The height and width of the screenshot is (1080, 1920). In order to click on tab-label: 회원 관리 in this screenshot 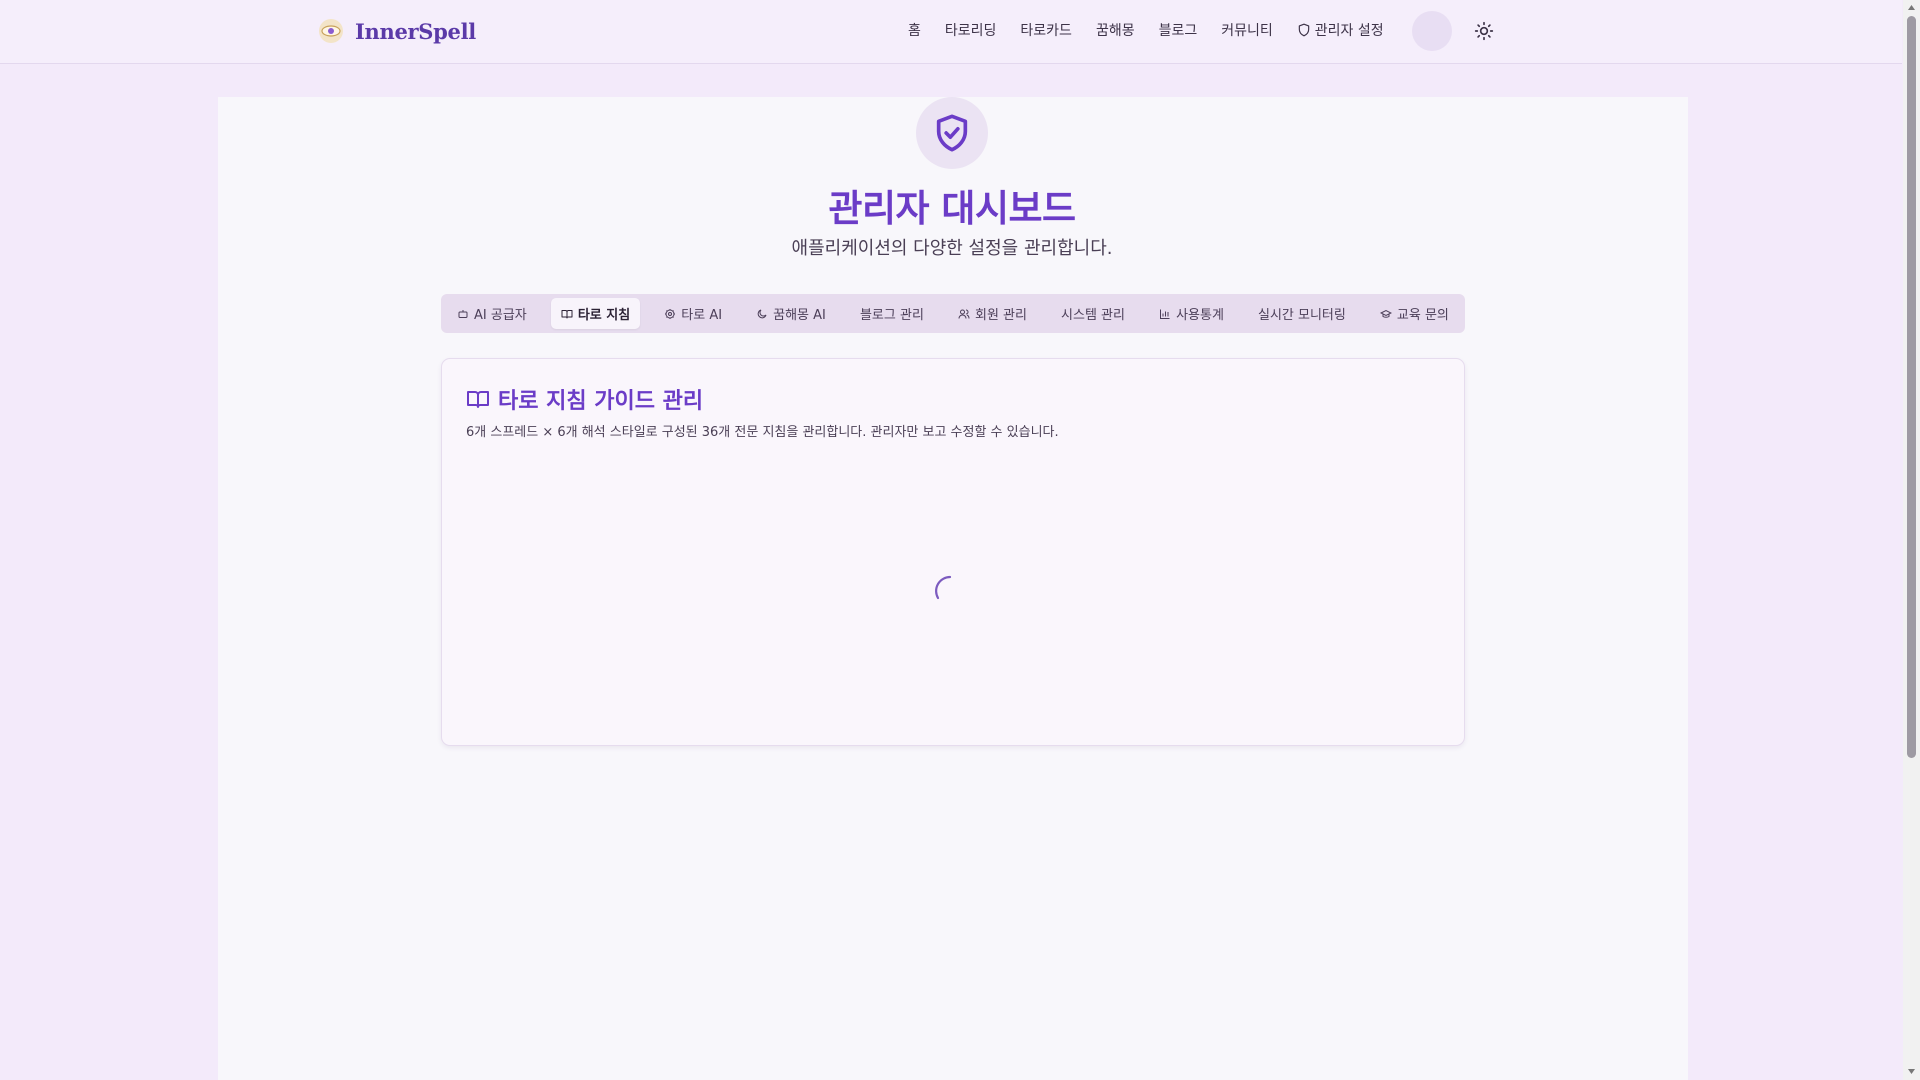, I will do `click(1000, 315)`.